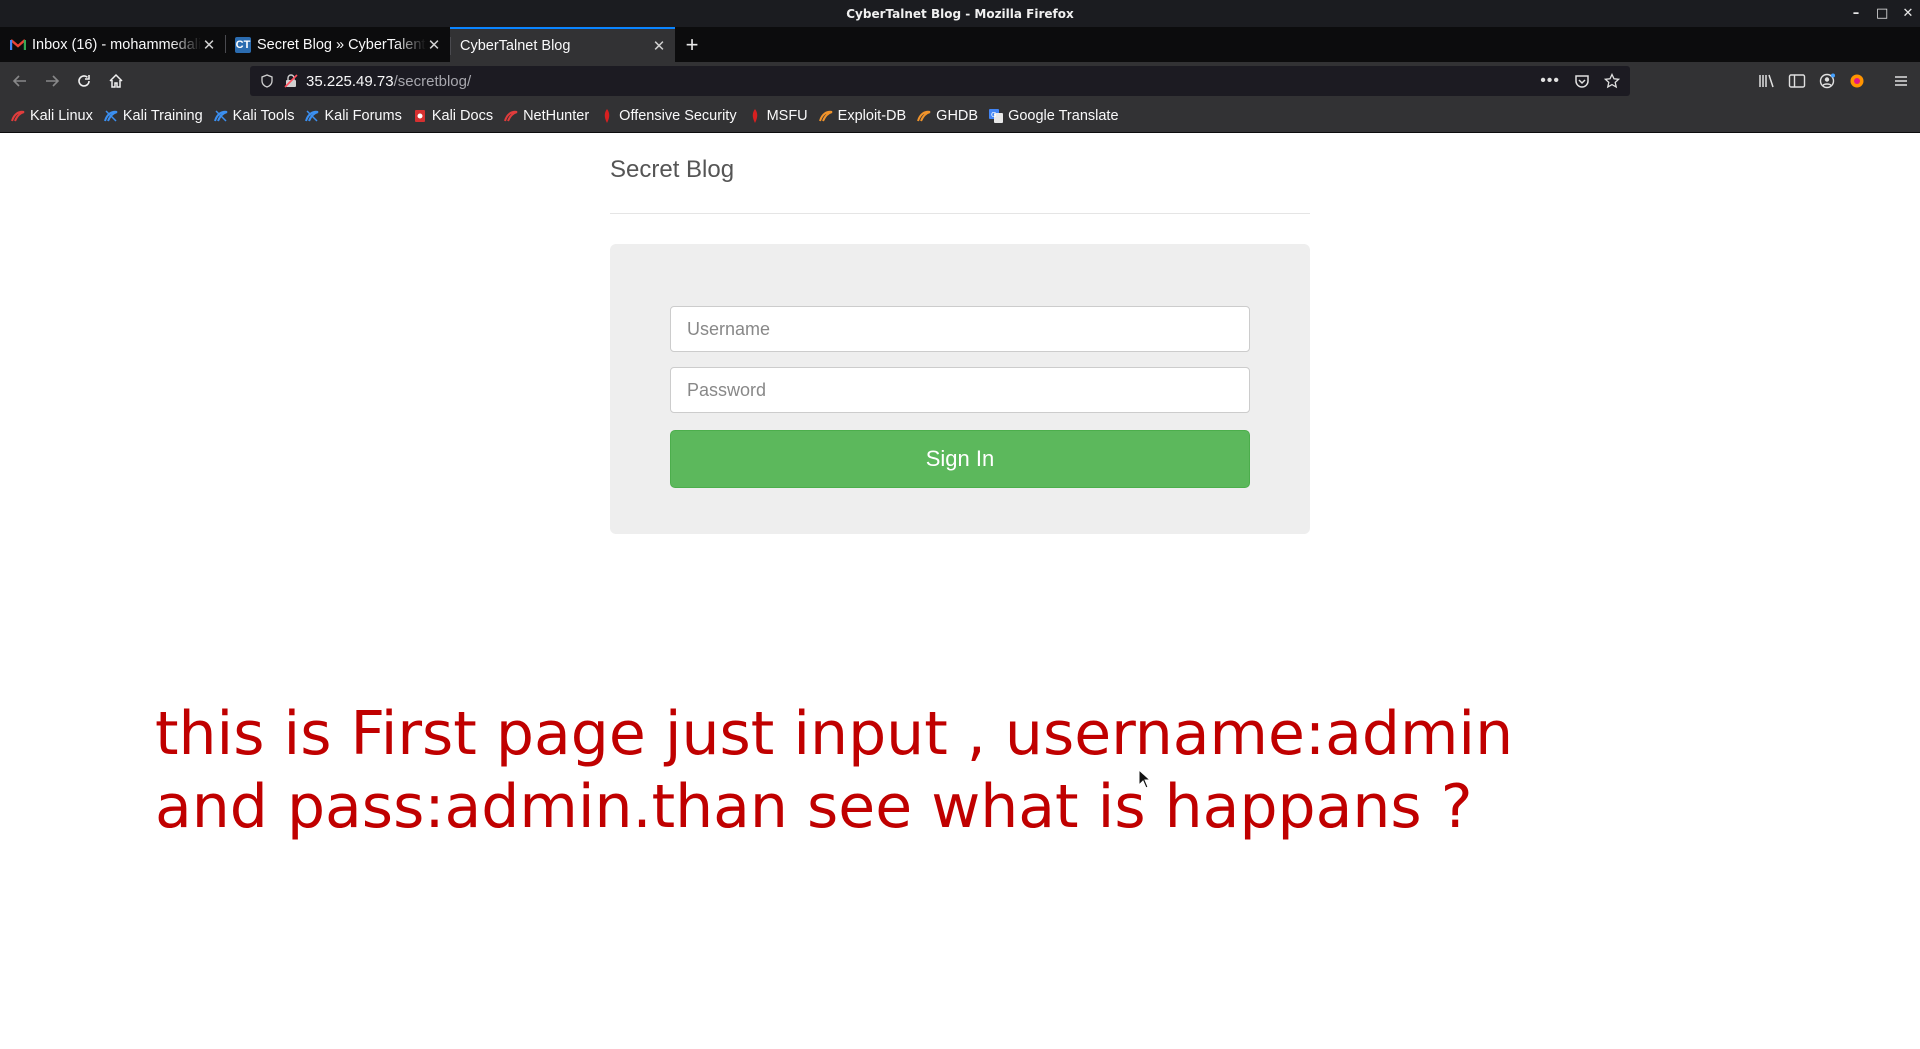 This screenshot has height=1049, width=1920. I want to click on password-input, so click(960, 390).